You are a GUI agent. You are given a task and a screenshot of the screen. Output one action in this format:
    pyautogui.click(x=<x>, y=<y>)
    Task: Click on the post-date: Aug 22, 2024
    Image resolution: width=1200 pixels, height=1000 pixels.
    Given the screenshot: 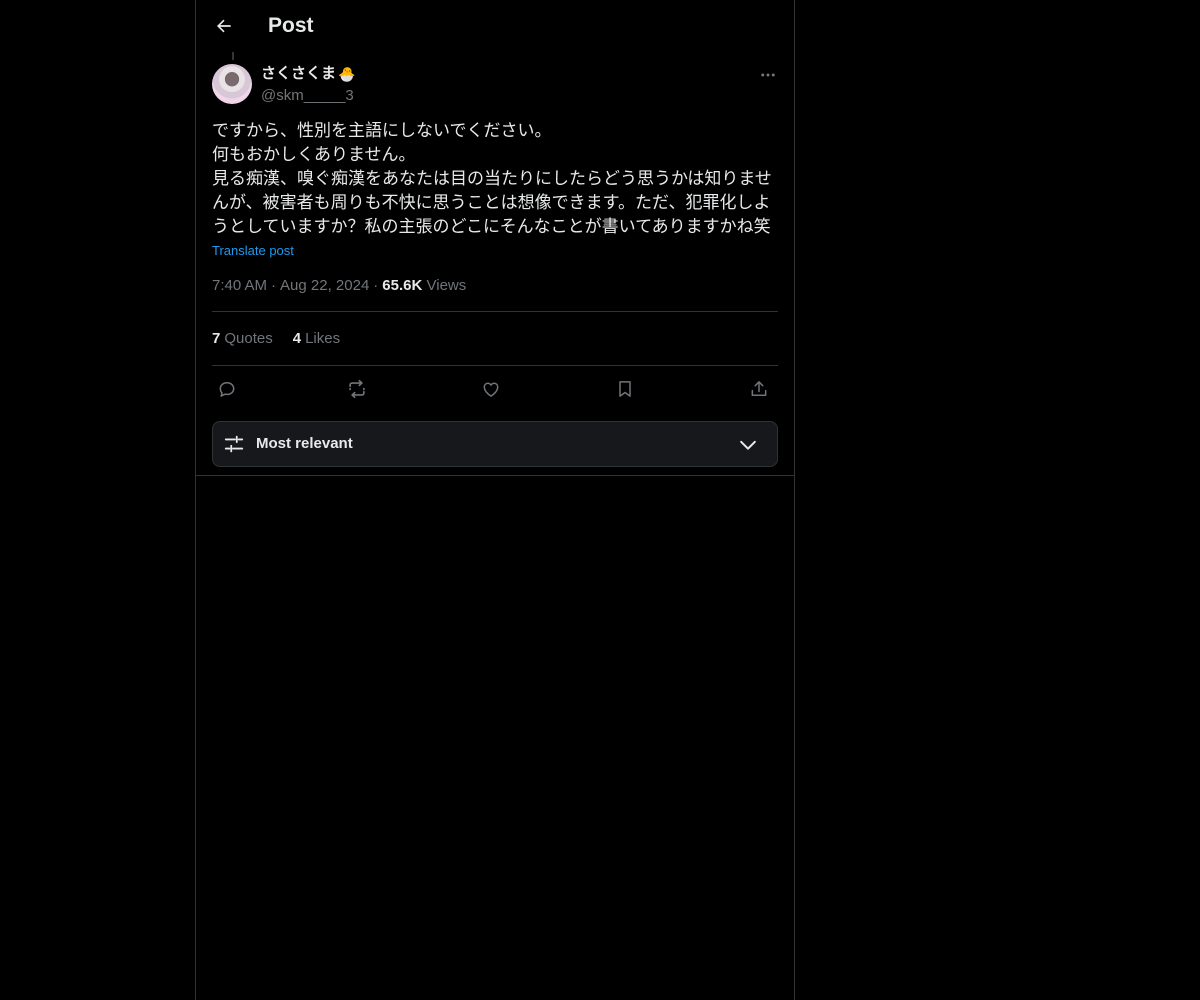 What is the action you would take?
    pyautogui.click(x=324, y=285)
    